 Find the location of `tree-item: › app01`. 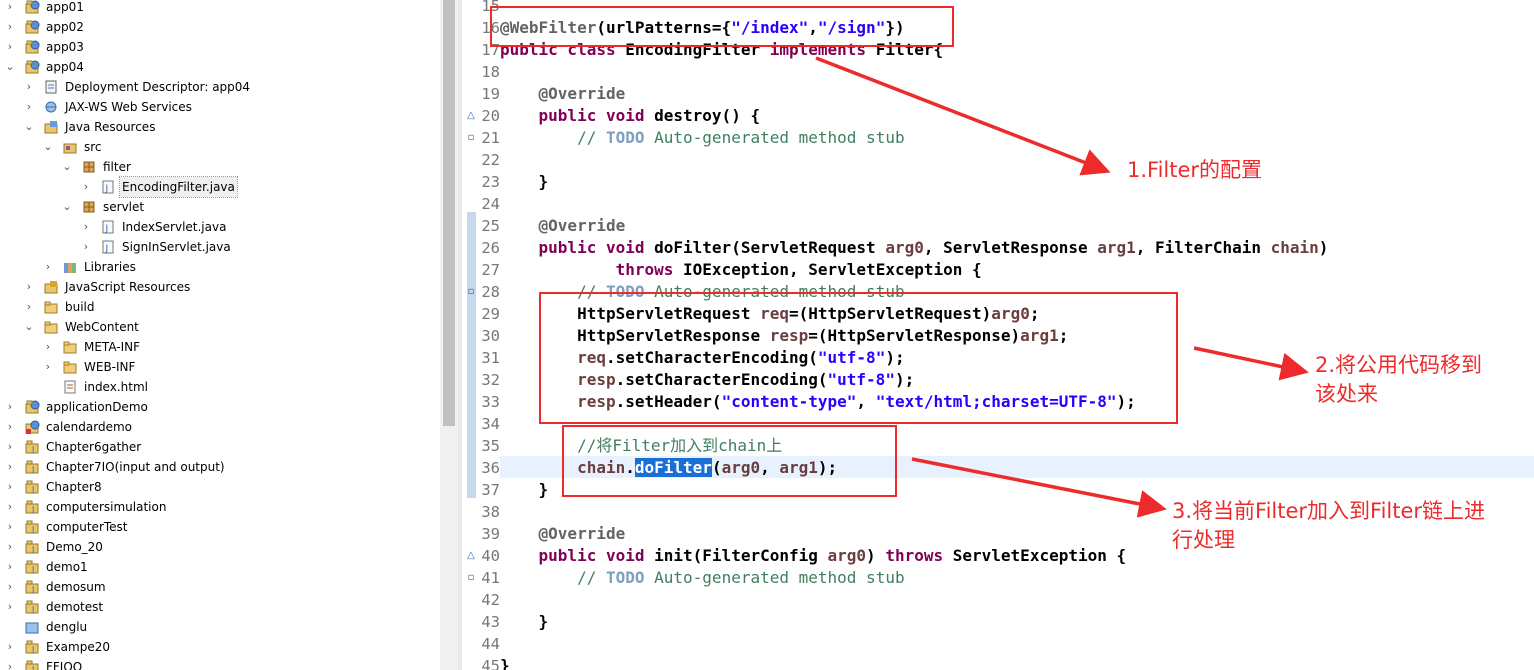

tree-item: › app01 is located at coordinates (220, 8).